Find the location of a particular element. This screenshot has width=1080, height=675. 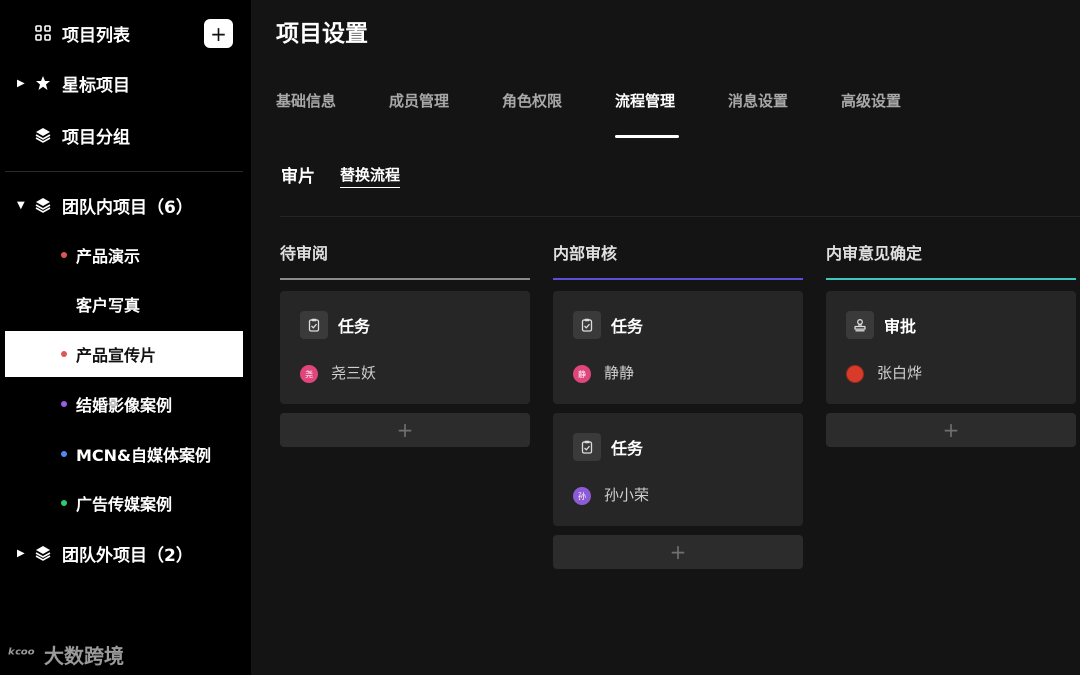

caret-down-icon: ▼ is located at coordinates (22, 205).